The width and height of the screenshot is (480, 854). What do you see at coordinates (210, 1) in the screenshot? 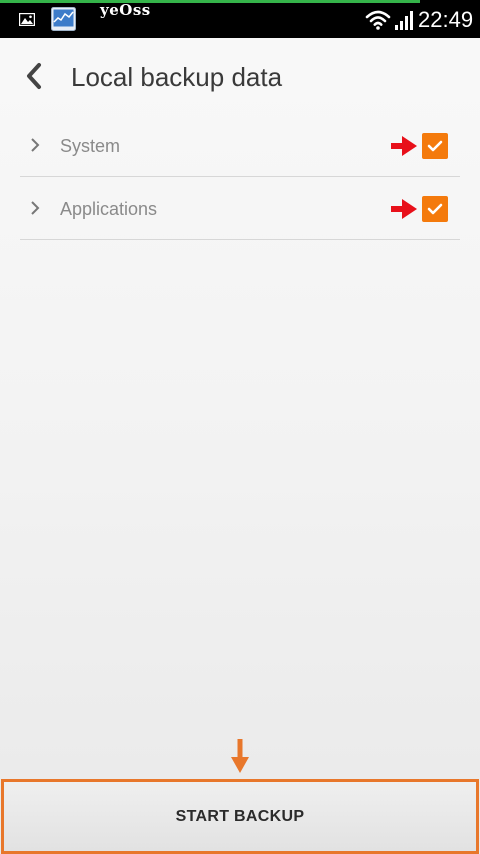
I see `progress-line` at bounding box center [210, 1].